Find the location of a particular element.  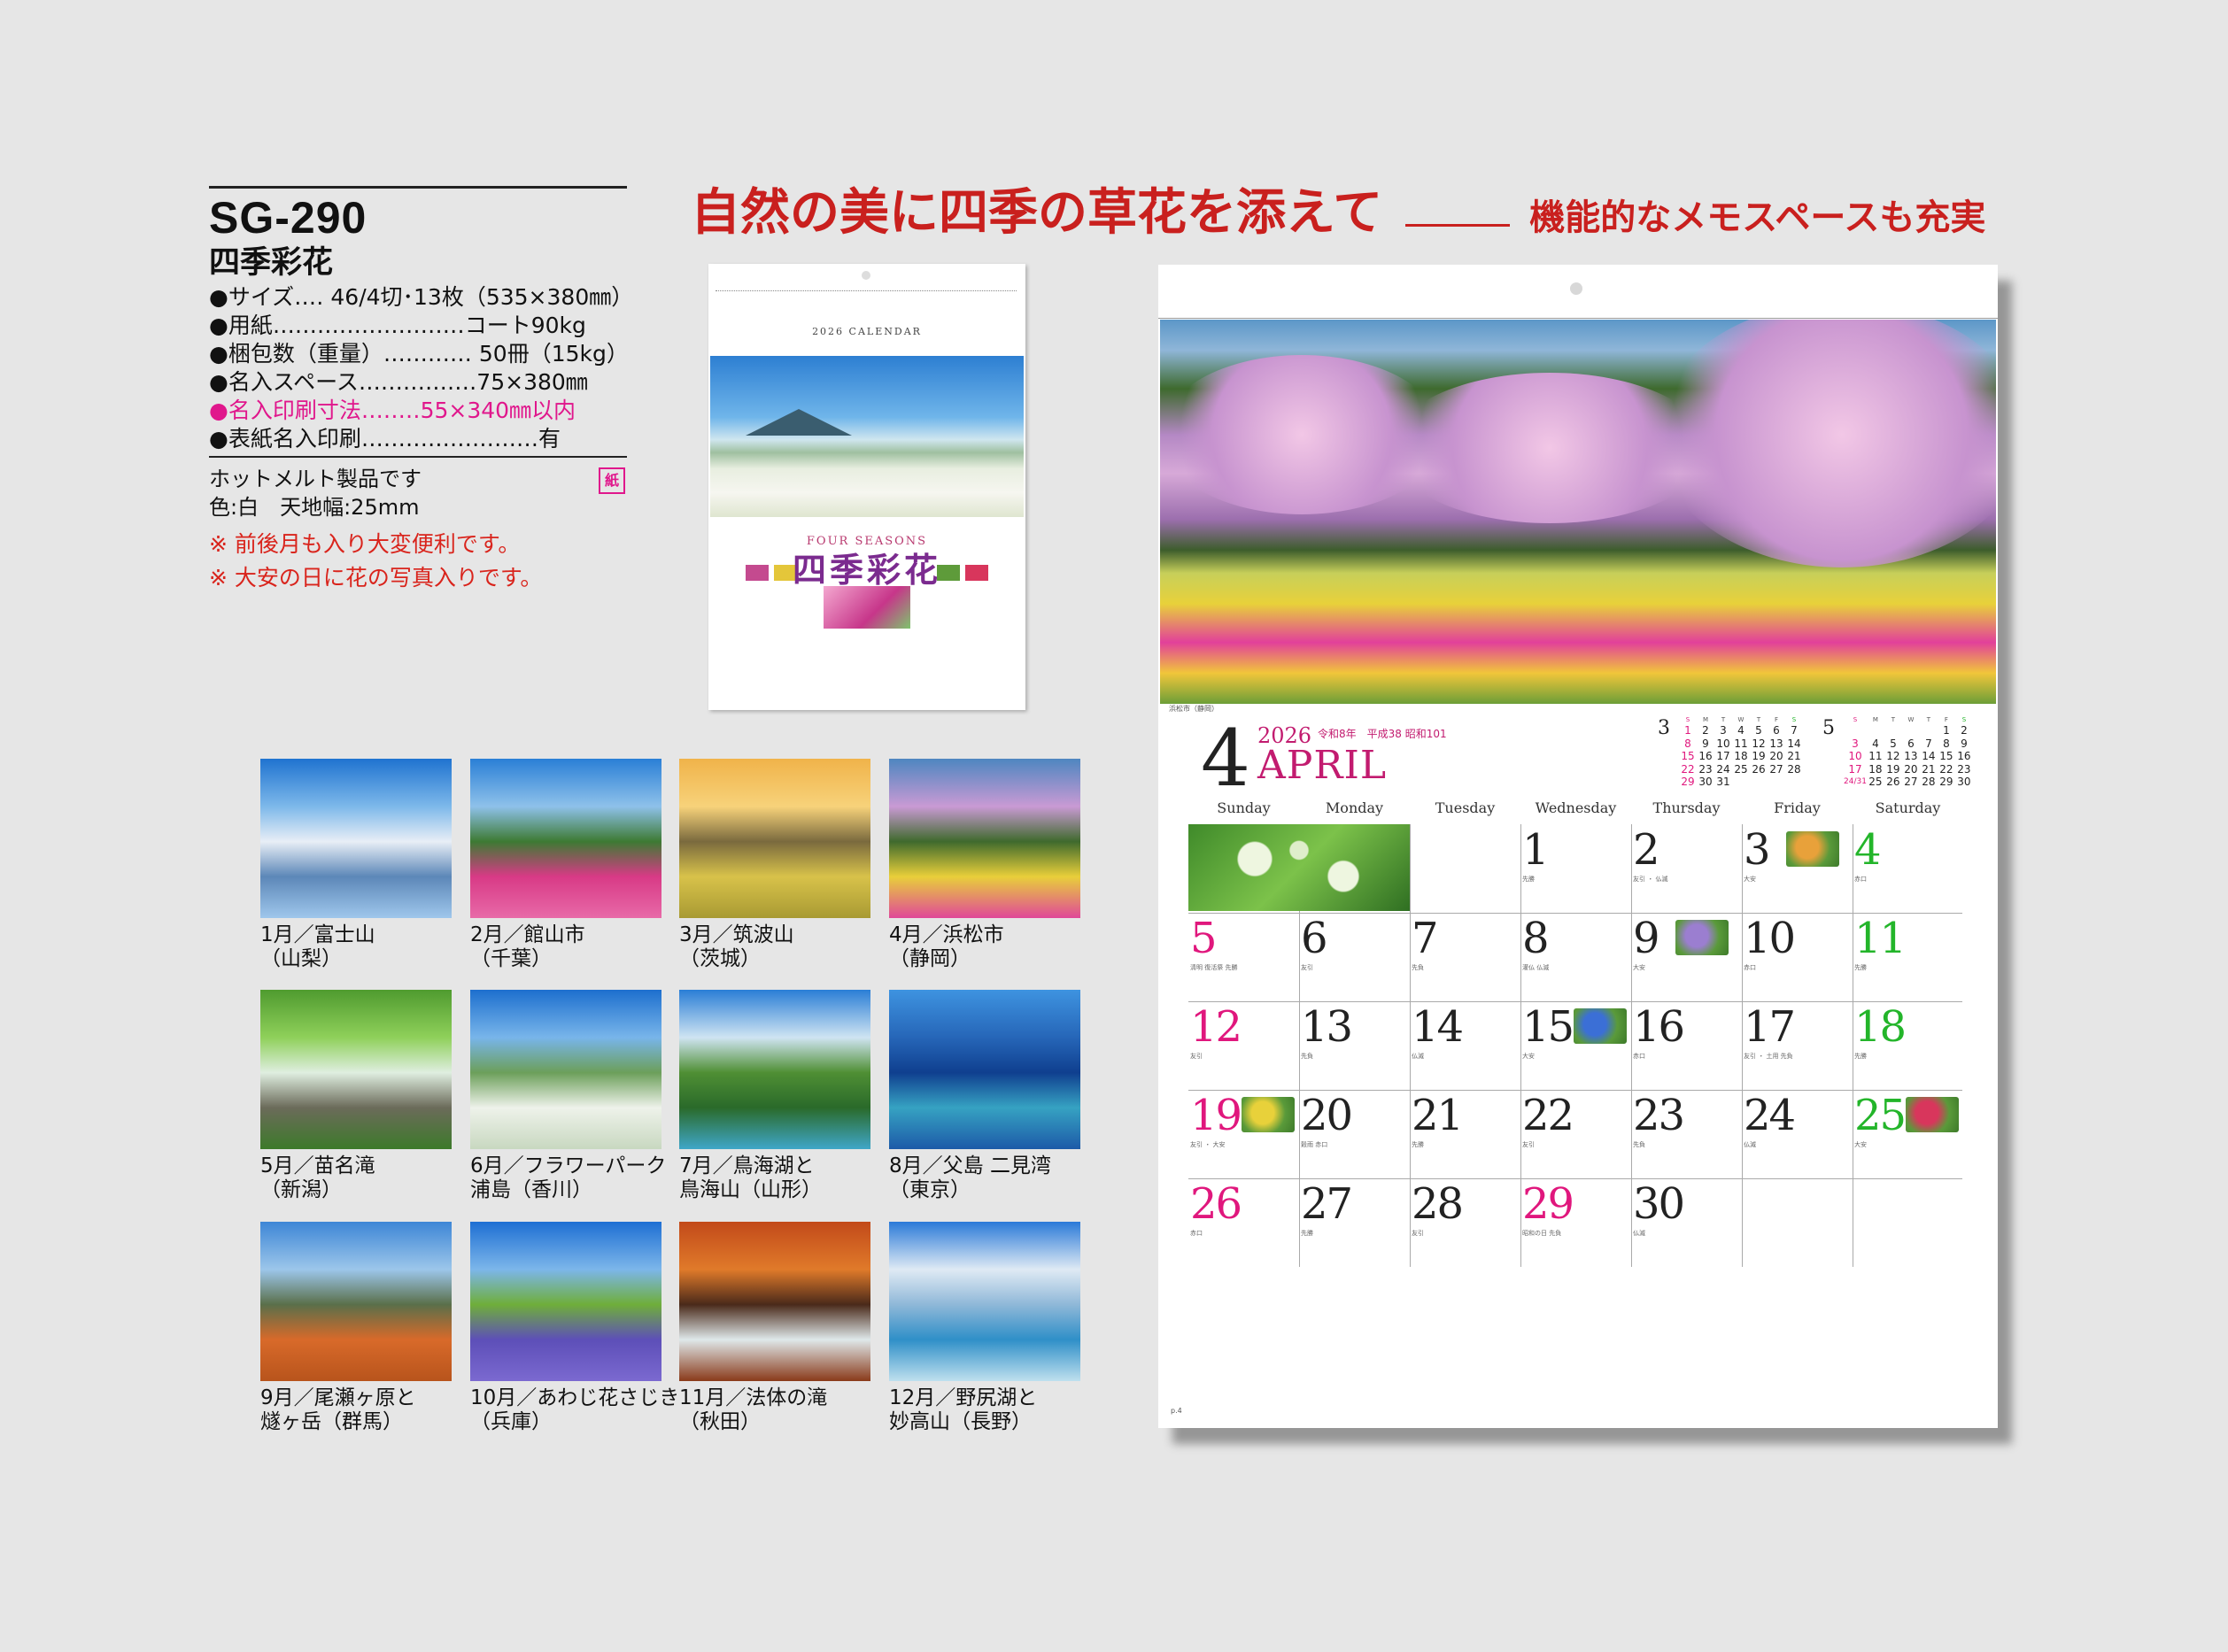

cover-photo is located at coordinates (867, 436).